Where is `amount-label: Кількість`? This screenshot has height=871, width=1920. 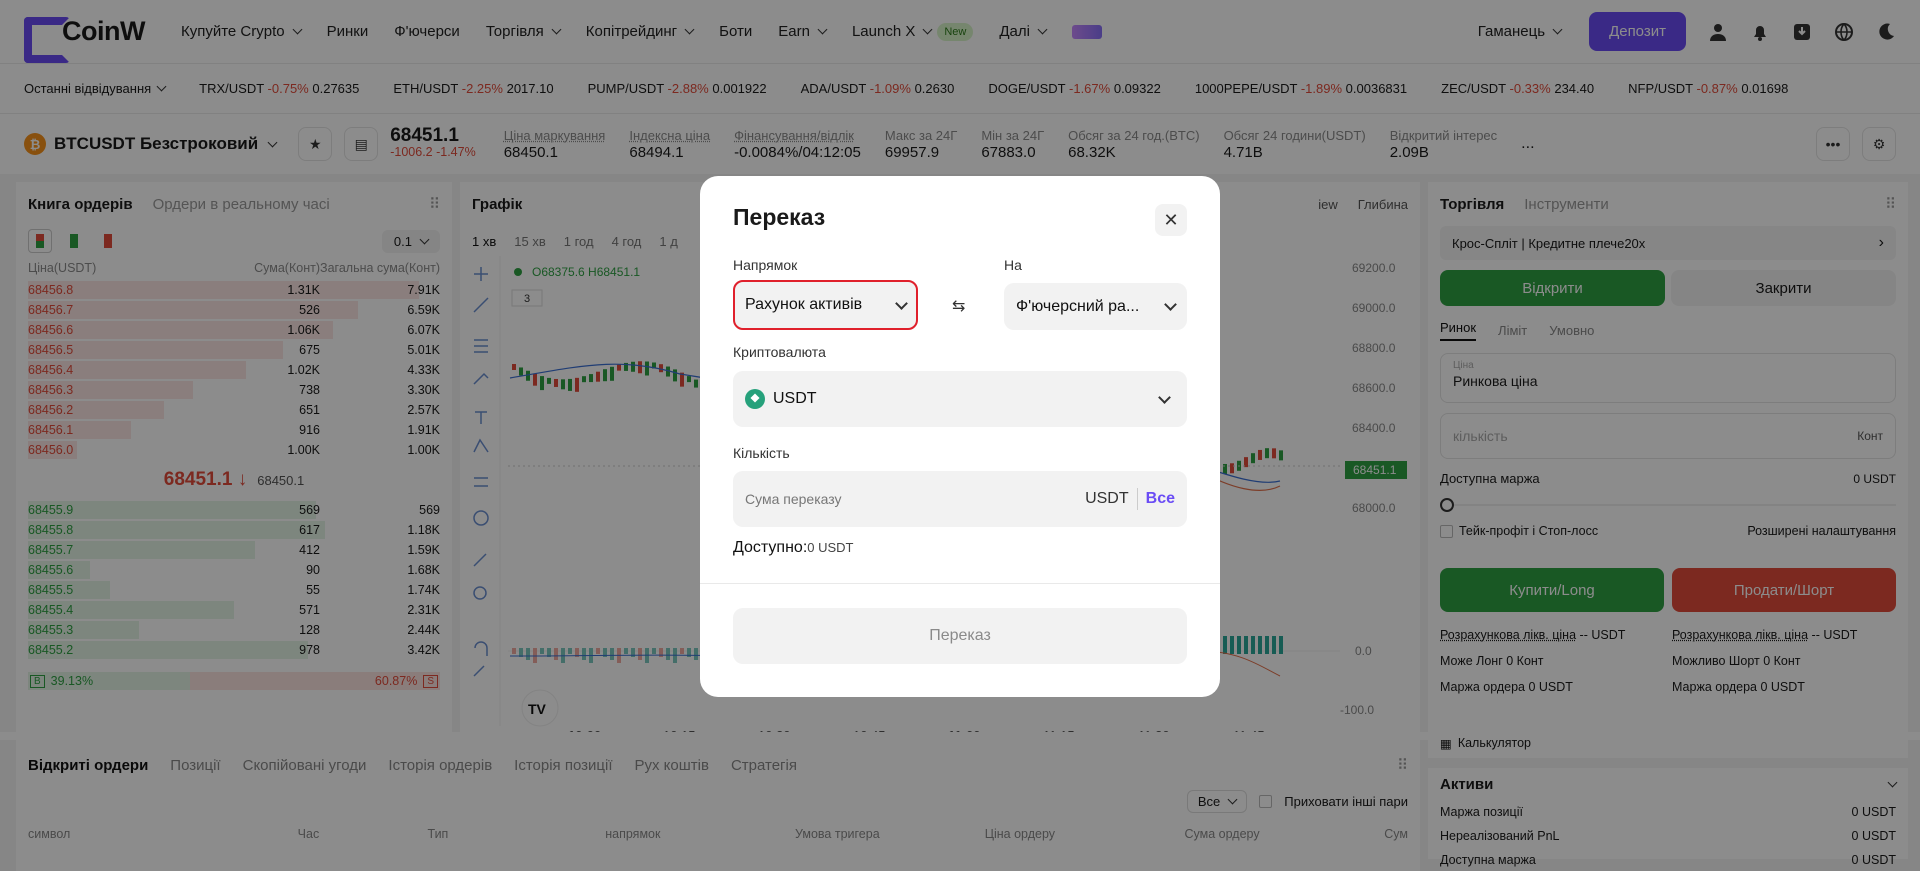 amount-label: Кількість is located at coordinates (761, 453).